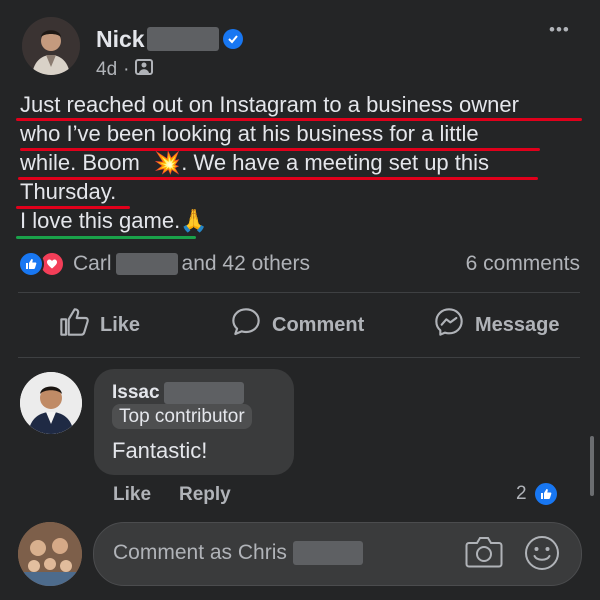 The height and width of the screenshot is (600, 600). What do you see at coordinates (51, 403) in the screenshot?
I see `commenter-avatar` at bounding box center [51, 403].